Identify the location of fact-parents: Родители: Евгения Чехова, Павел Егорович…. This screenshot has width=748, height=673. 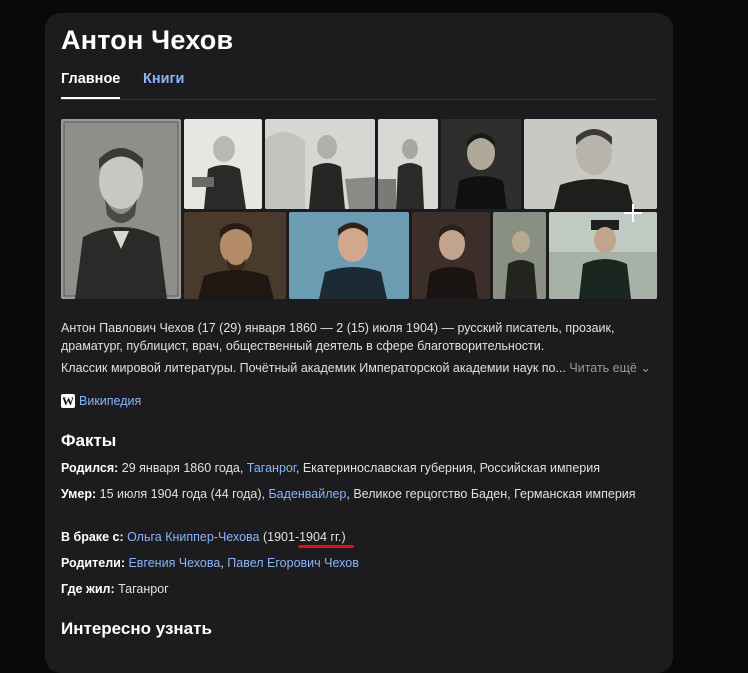
(351, 563).